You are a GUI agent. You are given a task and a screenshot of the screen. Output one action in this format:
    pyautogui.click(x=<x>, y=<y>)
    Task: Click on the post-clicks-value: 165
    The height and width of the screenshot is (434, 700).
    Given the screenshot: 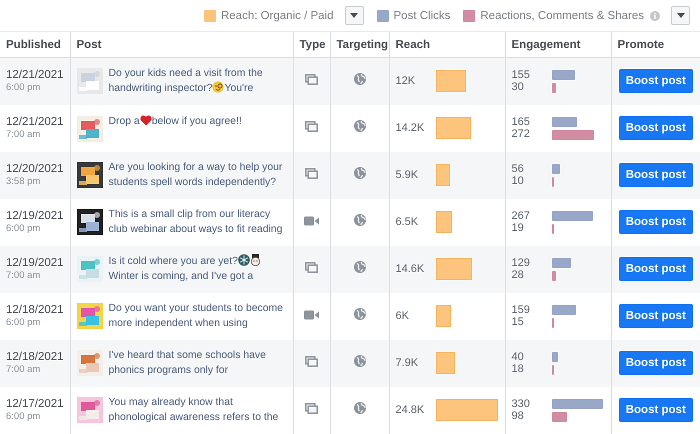 What is the action you would take?
    pyautogui.click(x=521, y=122)
    